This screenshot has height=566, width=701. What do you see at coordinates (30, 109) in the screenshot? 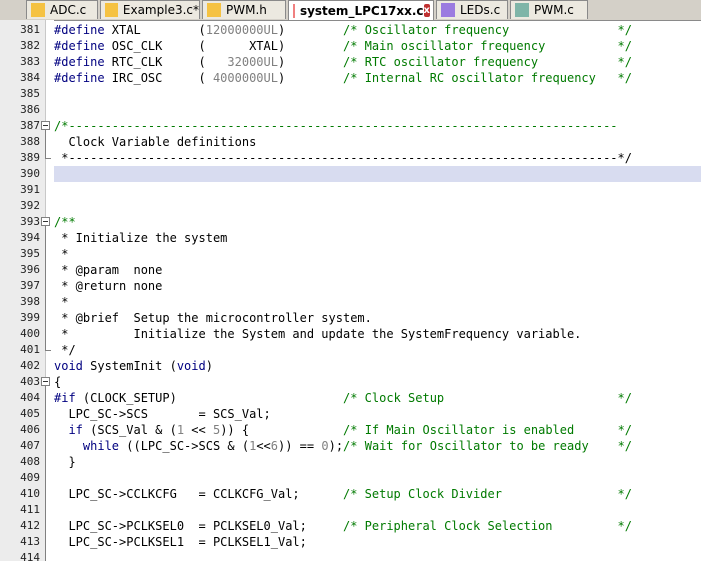
I see `line-number: 386` at bounding box center [30, 109].